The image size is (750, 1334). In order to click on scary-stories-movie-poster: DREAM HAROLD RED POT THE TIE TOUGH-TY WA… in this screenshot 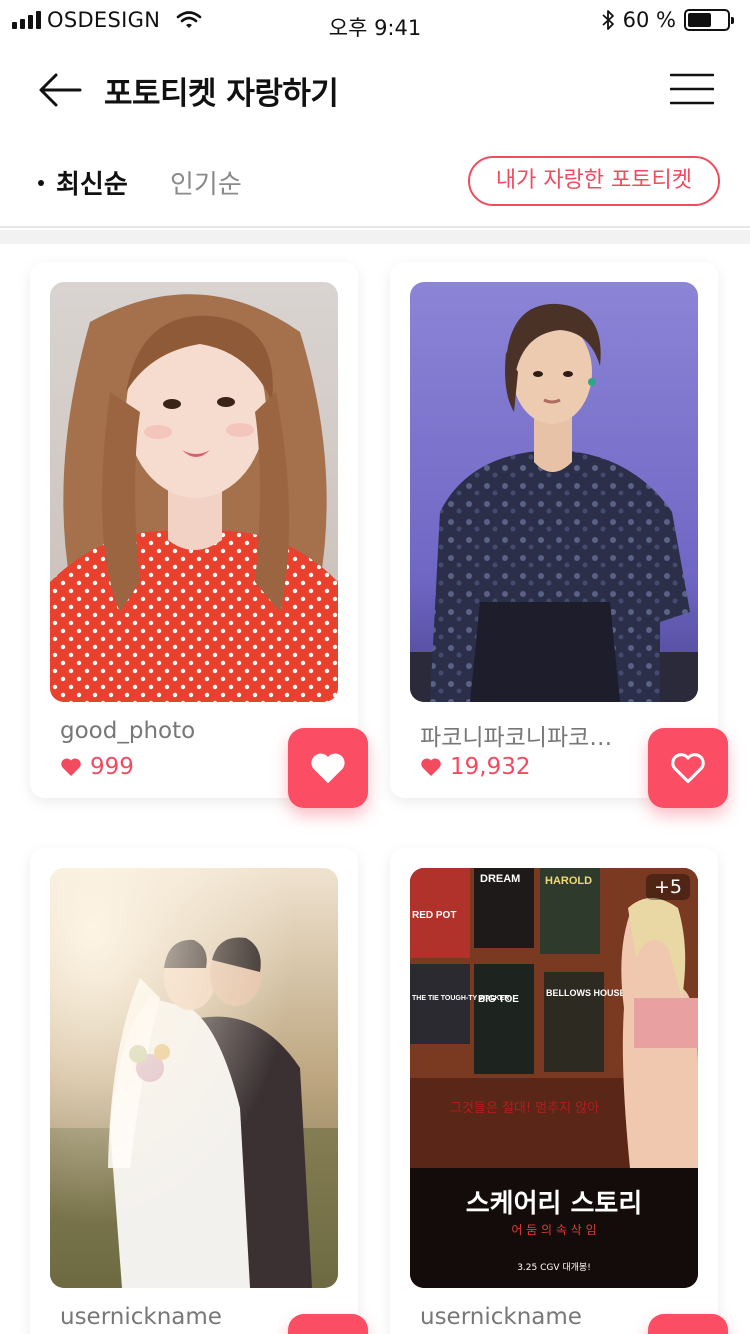, I will do `click(554, 1078)`.